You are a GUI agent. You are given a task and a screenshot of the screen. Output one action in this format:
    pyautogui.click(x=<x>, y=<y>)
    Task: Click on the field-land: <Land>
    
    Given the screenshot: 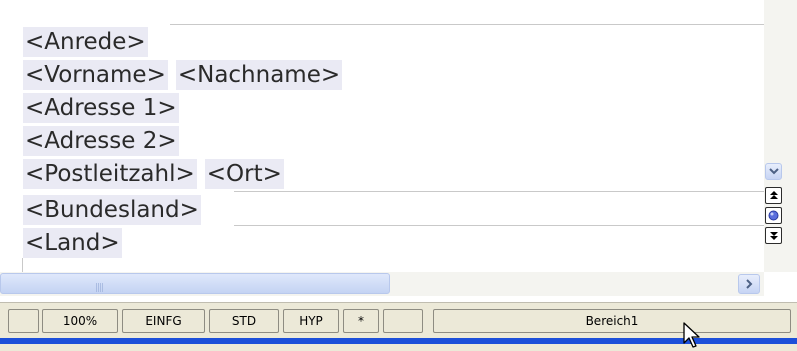 What is the action you would take?
    pyautogui.click(x=72, y=243)
    